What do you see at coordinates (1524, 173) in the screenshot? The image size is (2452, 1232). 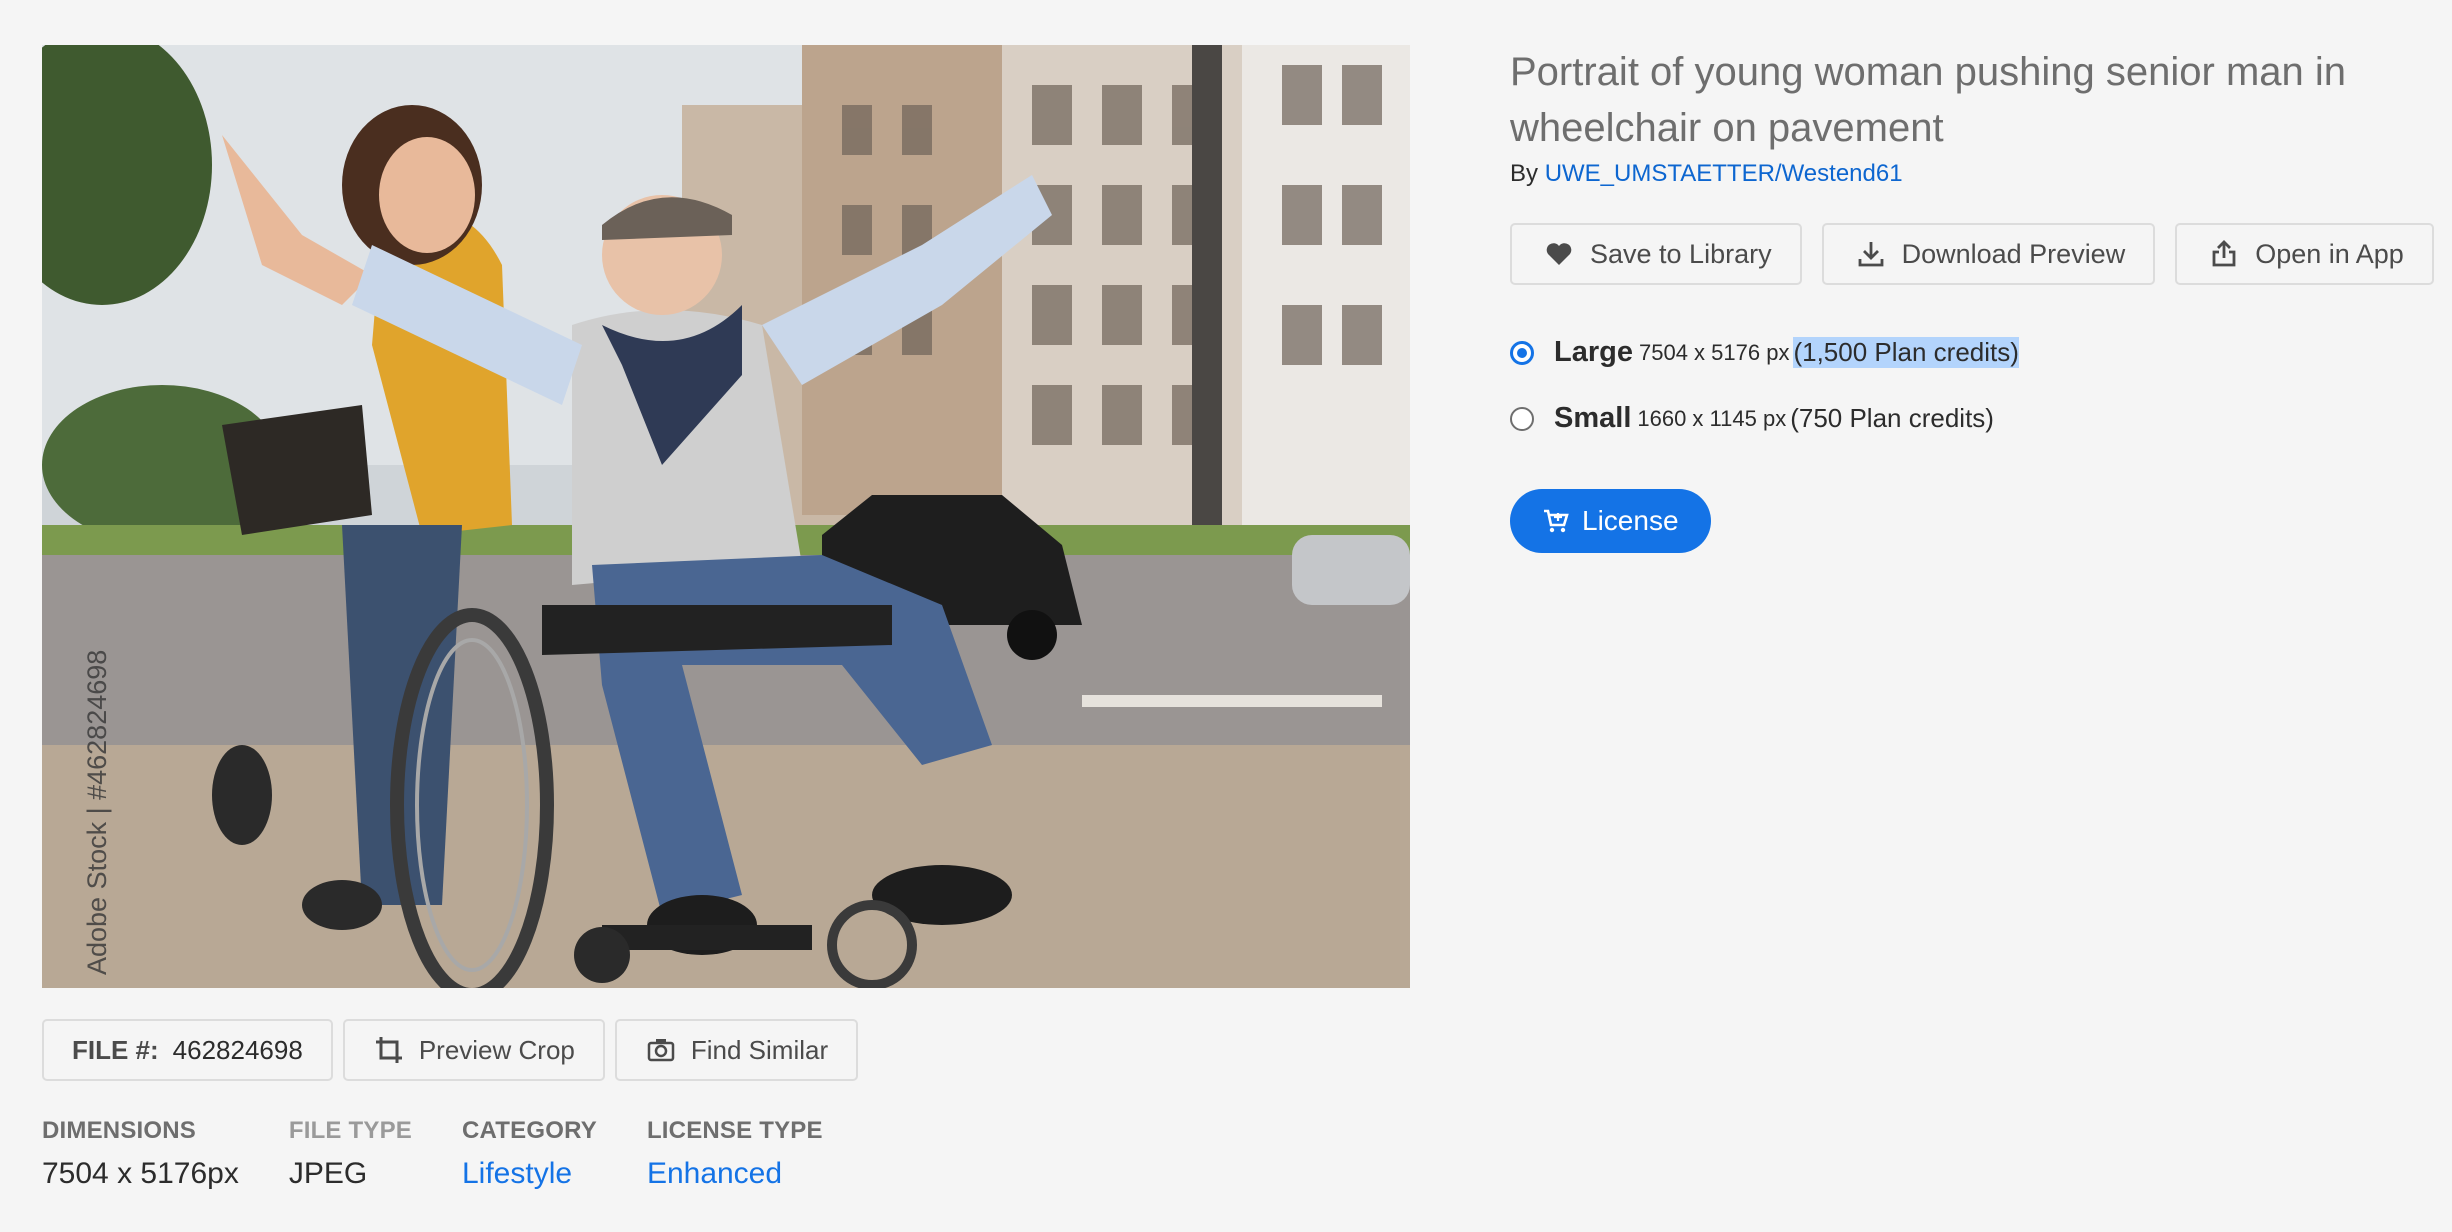 I see `byline-prefix: By` at bounding box center [1524, 173].